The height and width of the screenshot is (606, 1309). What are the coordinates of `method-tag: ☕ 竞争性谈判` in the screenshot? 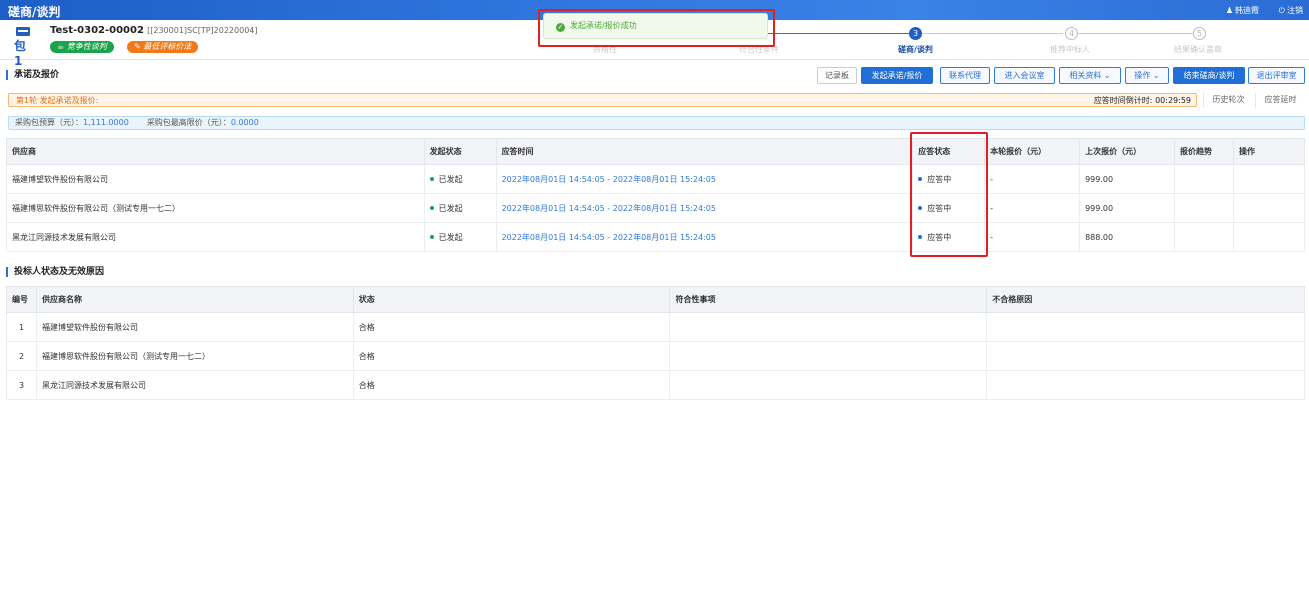 It's located at (82, 47).